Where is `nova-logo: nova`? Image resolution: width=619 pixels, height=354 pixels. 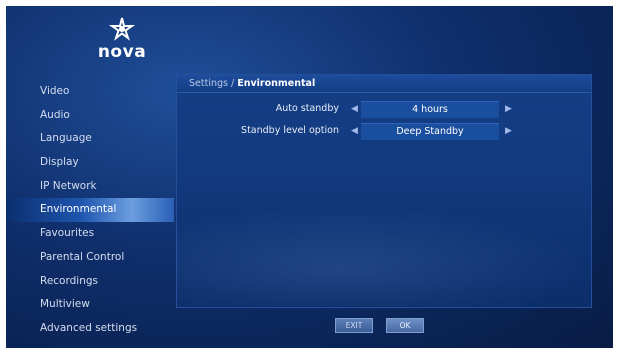
nova-logo: nova is located at coordinates (122, 45).